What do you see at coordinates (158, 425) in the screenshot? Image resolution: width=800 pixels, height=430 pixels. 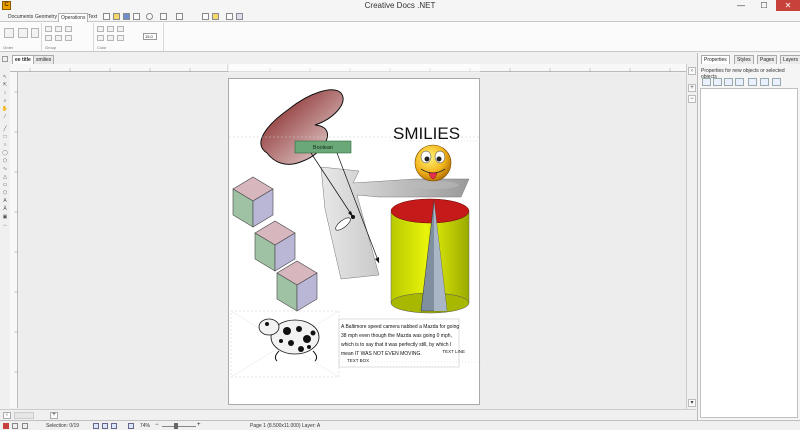 I see `zoom-minus-icon: −` at bounding box center [158, 425].